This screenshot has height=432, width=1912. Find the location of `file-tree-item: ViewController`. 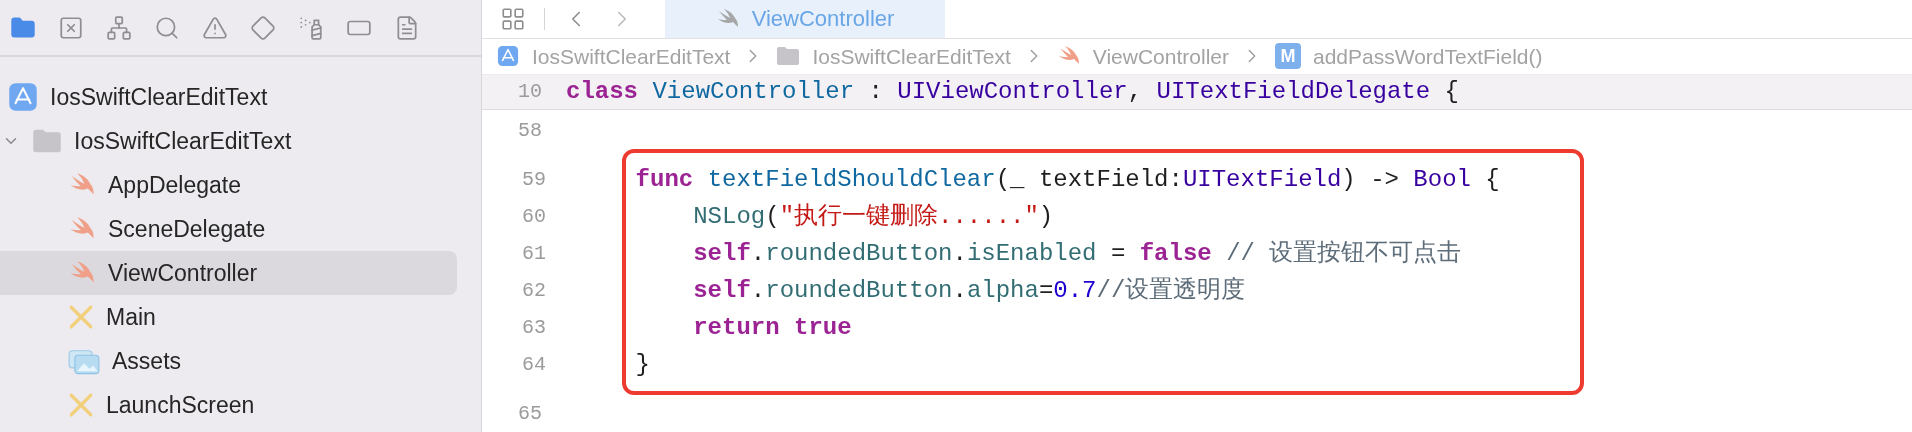

file-tree-item: ViewController is located at coordinates (228, 273).